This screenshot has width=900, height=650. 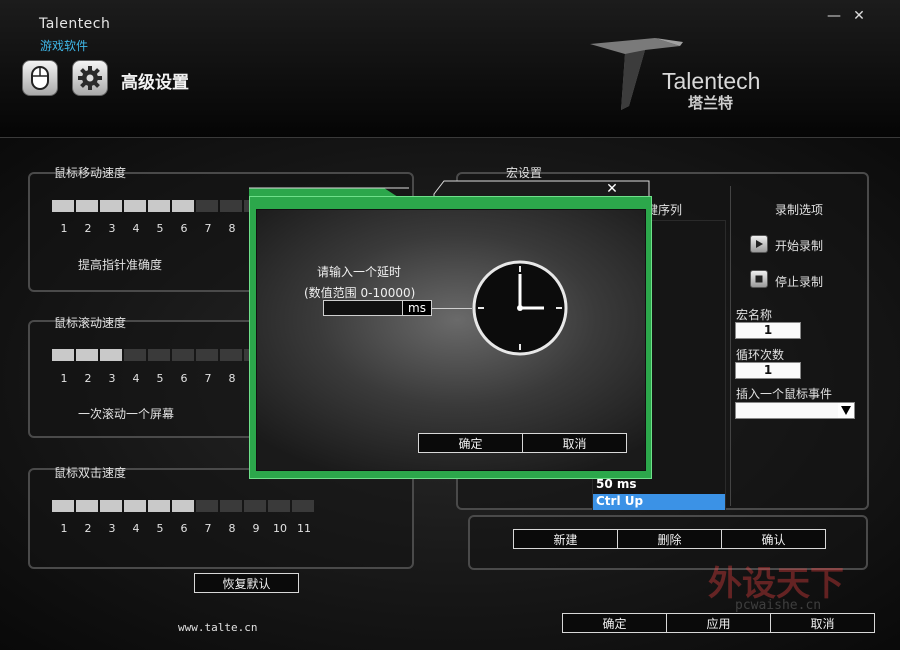 What do you see at coordinates (470, 443) in the screenshot?
I see `dialog-ok-button: 确定` at bounding box center [470, 443].